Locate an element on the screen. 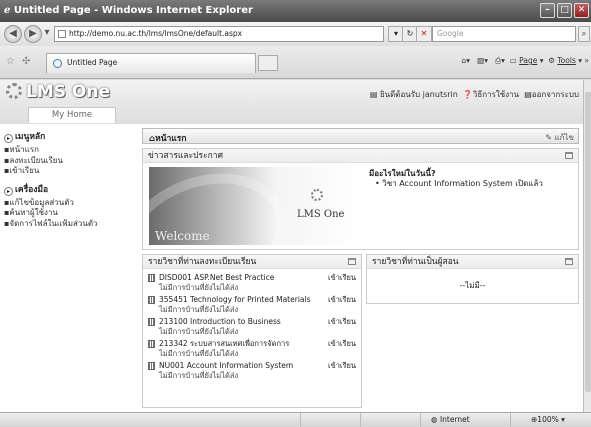 This screenshot has height=427, width=591. command-bar: ⌂▾ ▧▾ ⎙▾ ▭ Page ▾ ⚙ Tools ▾ » is located at coordinates (525, 60).